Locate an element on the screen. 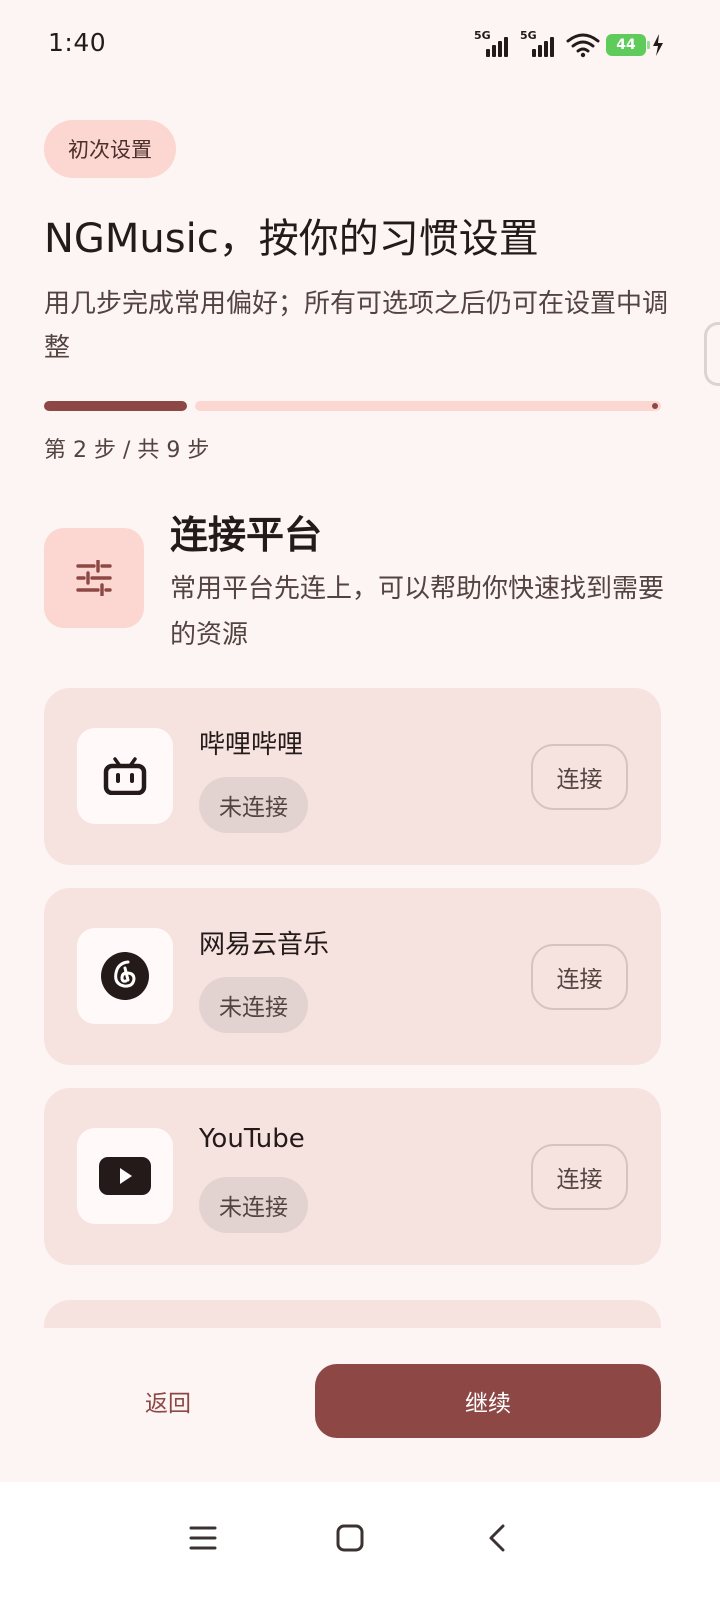  system-nav-bar is located at coordinates (360, 1541).